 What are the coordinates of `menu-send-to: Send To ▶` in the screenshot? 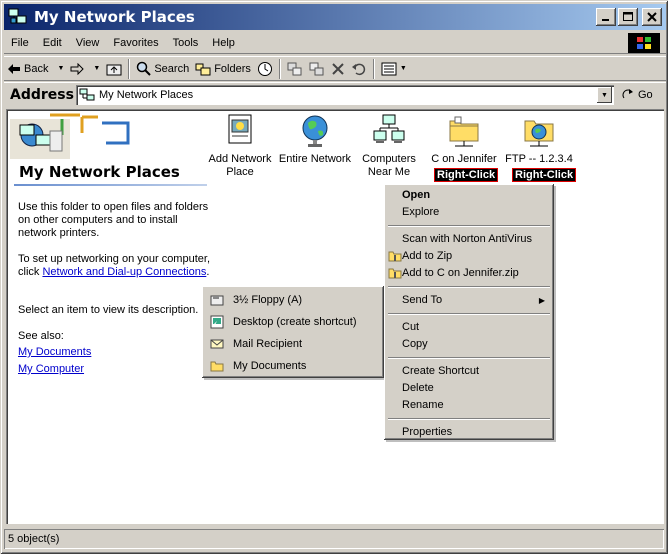 It's located at (469, 300).